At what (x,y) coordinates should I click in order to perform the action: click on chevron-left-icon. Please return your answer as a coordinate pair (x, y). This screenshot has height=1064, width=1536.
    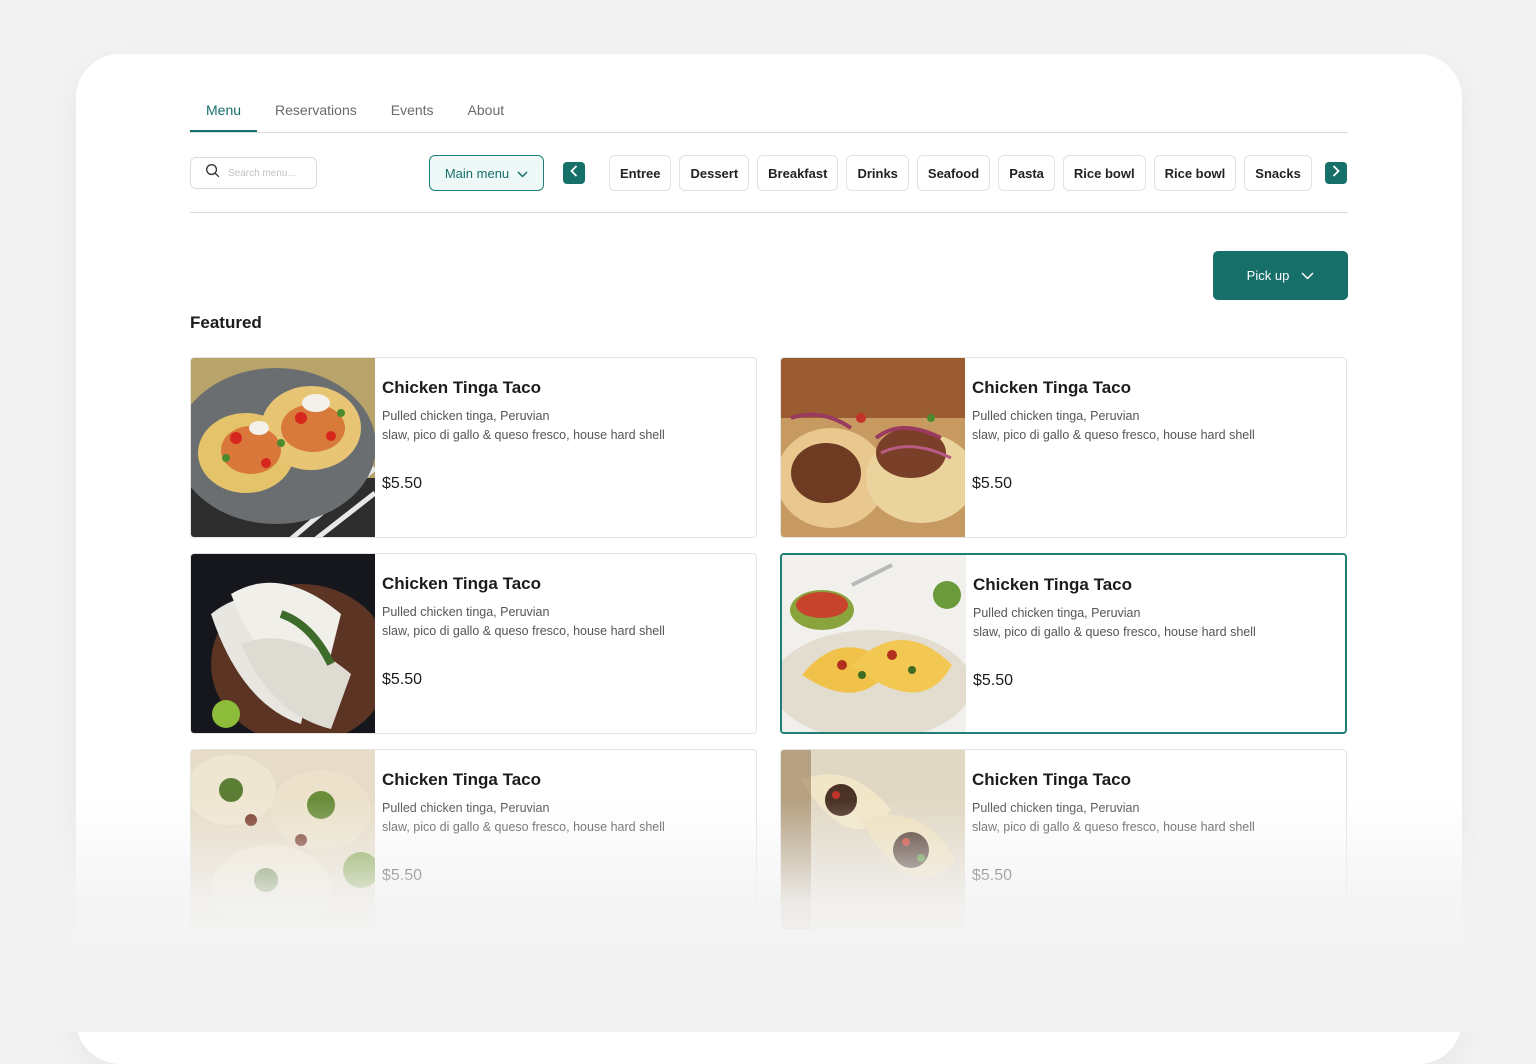
    Looking at the image, I should click on (574, 173).